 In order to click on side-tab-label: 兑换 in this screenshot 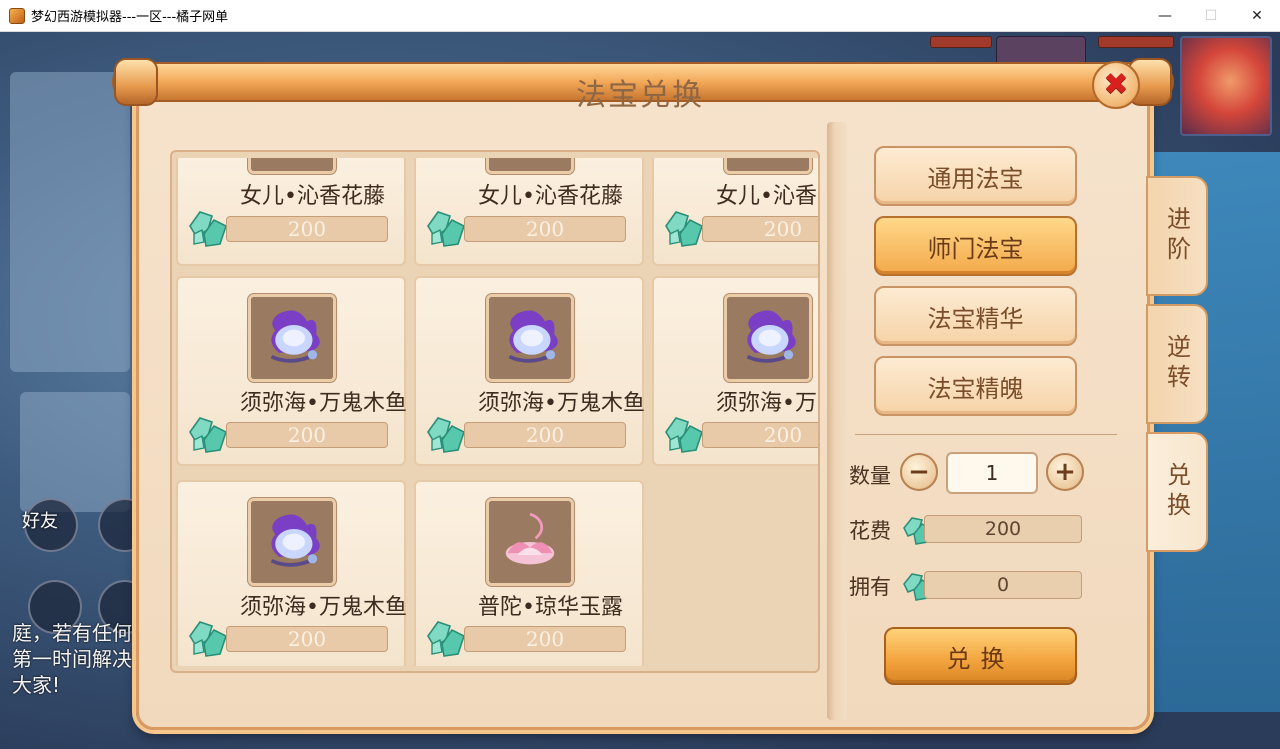, I will do `click(1176, 492)`.